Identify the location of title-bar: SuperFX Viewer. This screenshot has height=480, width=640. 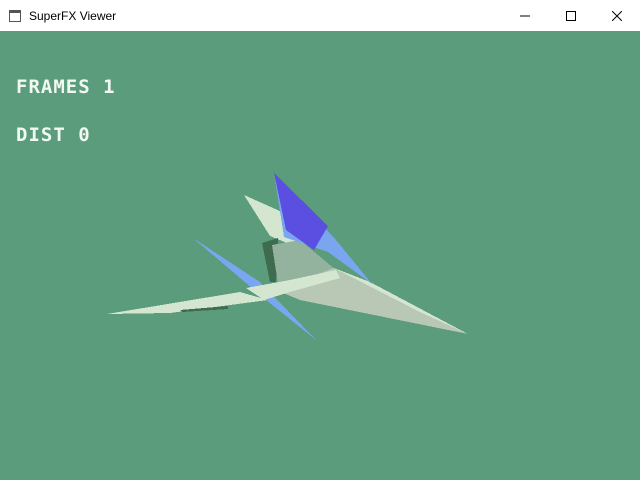
(320, 15).